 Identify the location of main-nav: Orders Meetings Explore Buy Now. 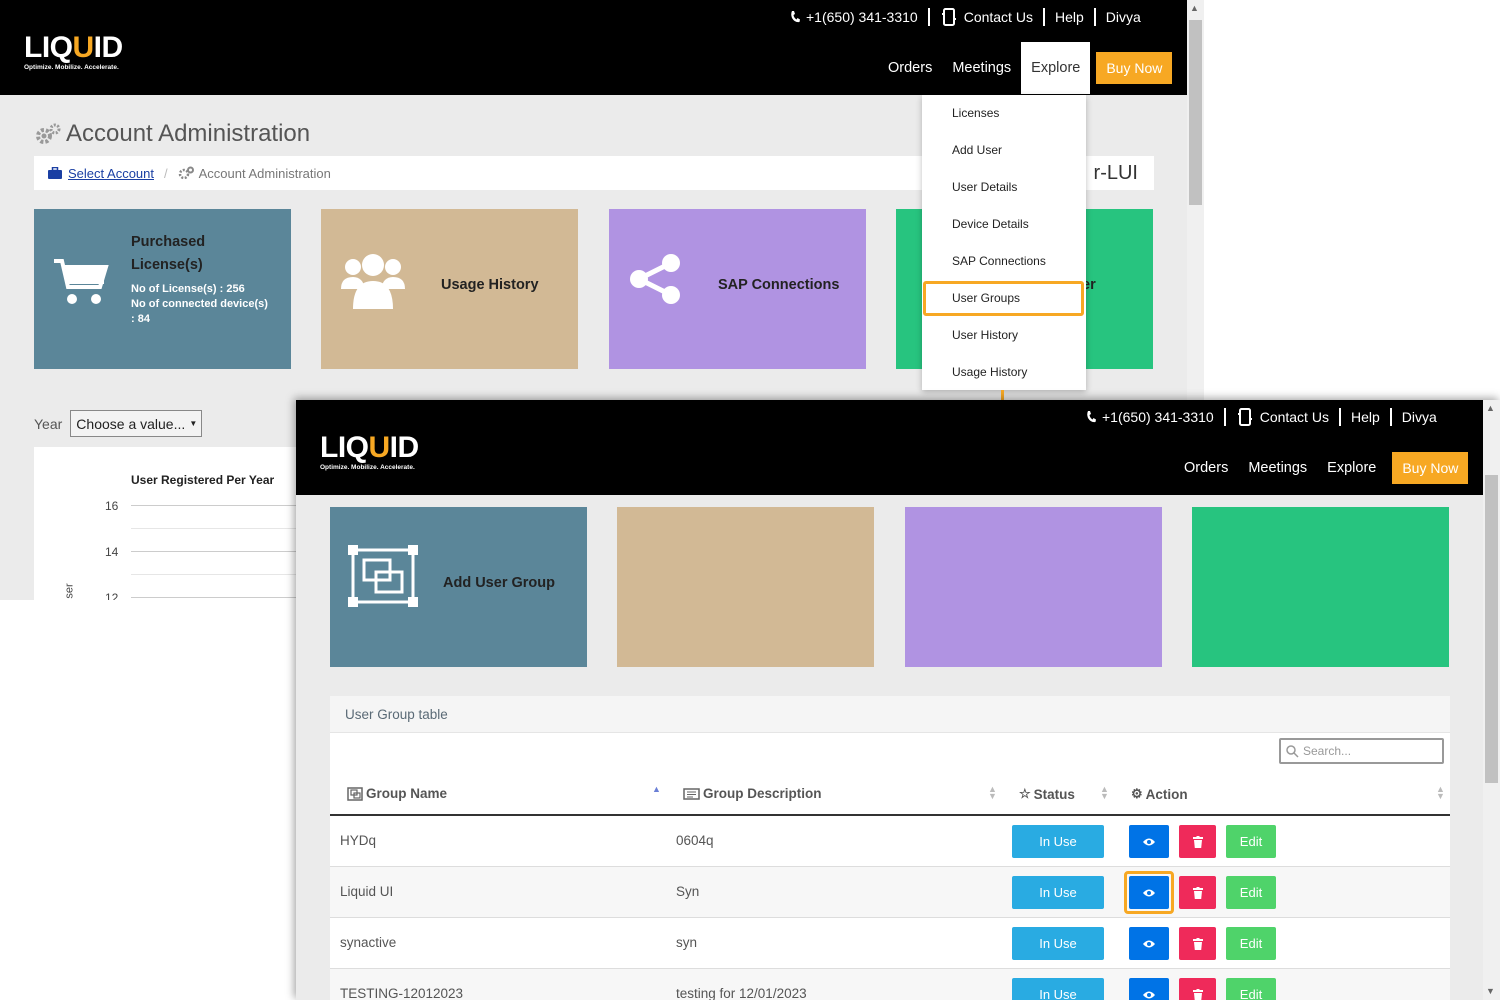
(1025, 68).